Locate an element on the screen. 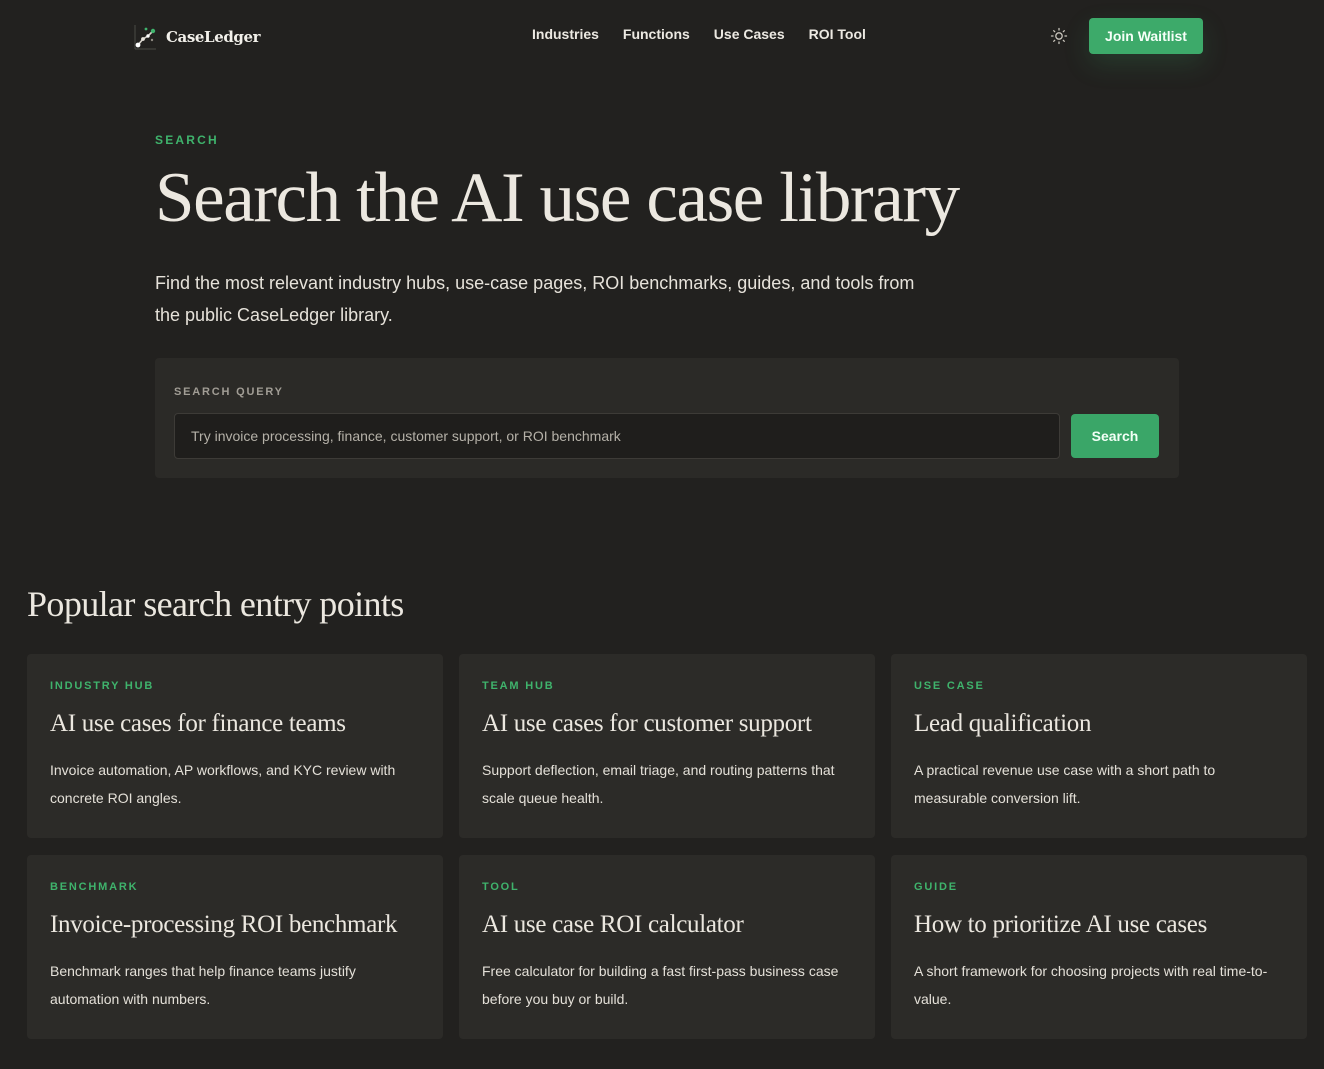  card-type-label: TOOL is located at coordinates (501, 887).